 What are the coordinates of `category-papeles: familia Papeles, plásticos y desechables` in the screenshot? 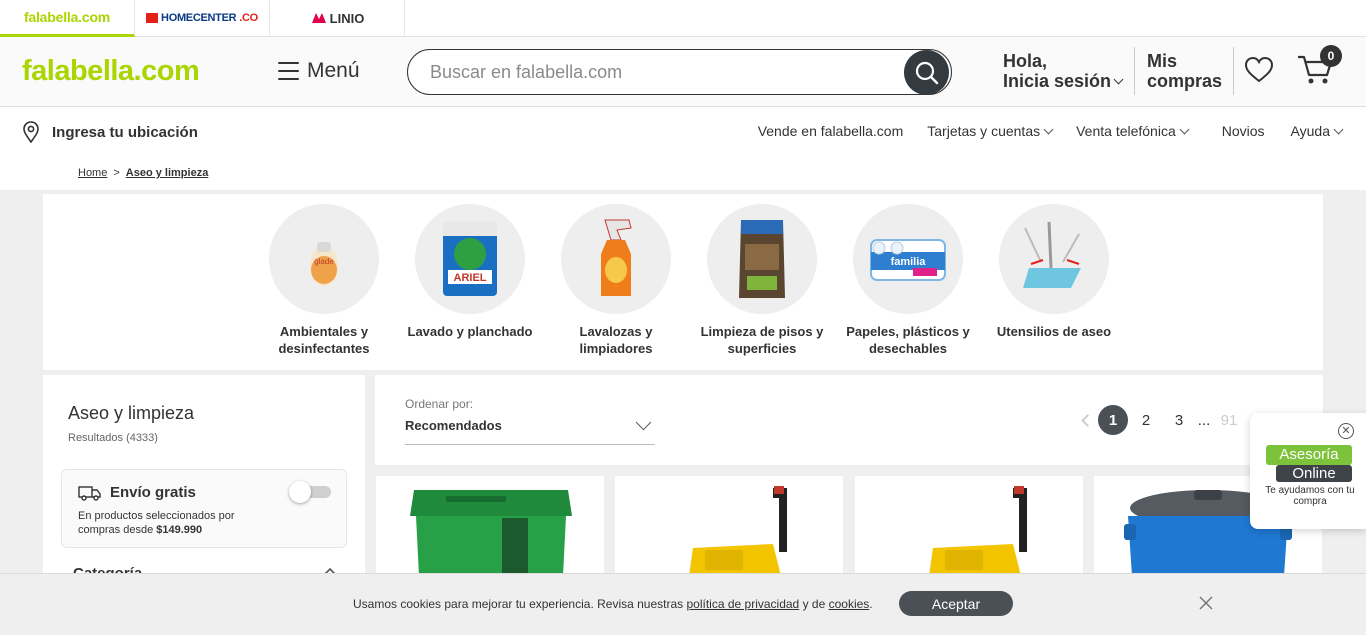 It's located at (908, 280).